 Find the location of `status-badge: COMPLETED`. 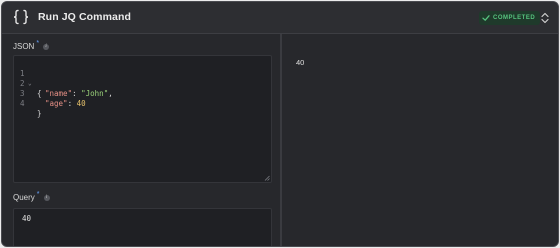

status-badge: COMPLETED is located at coordinates (510, 18).